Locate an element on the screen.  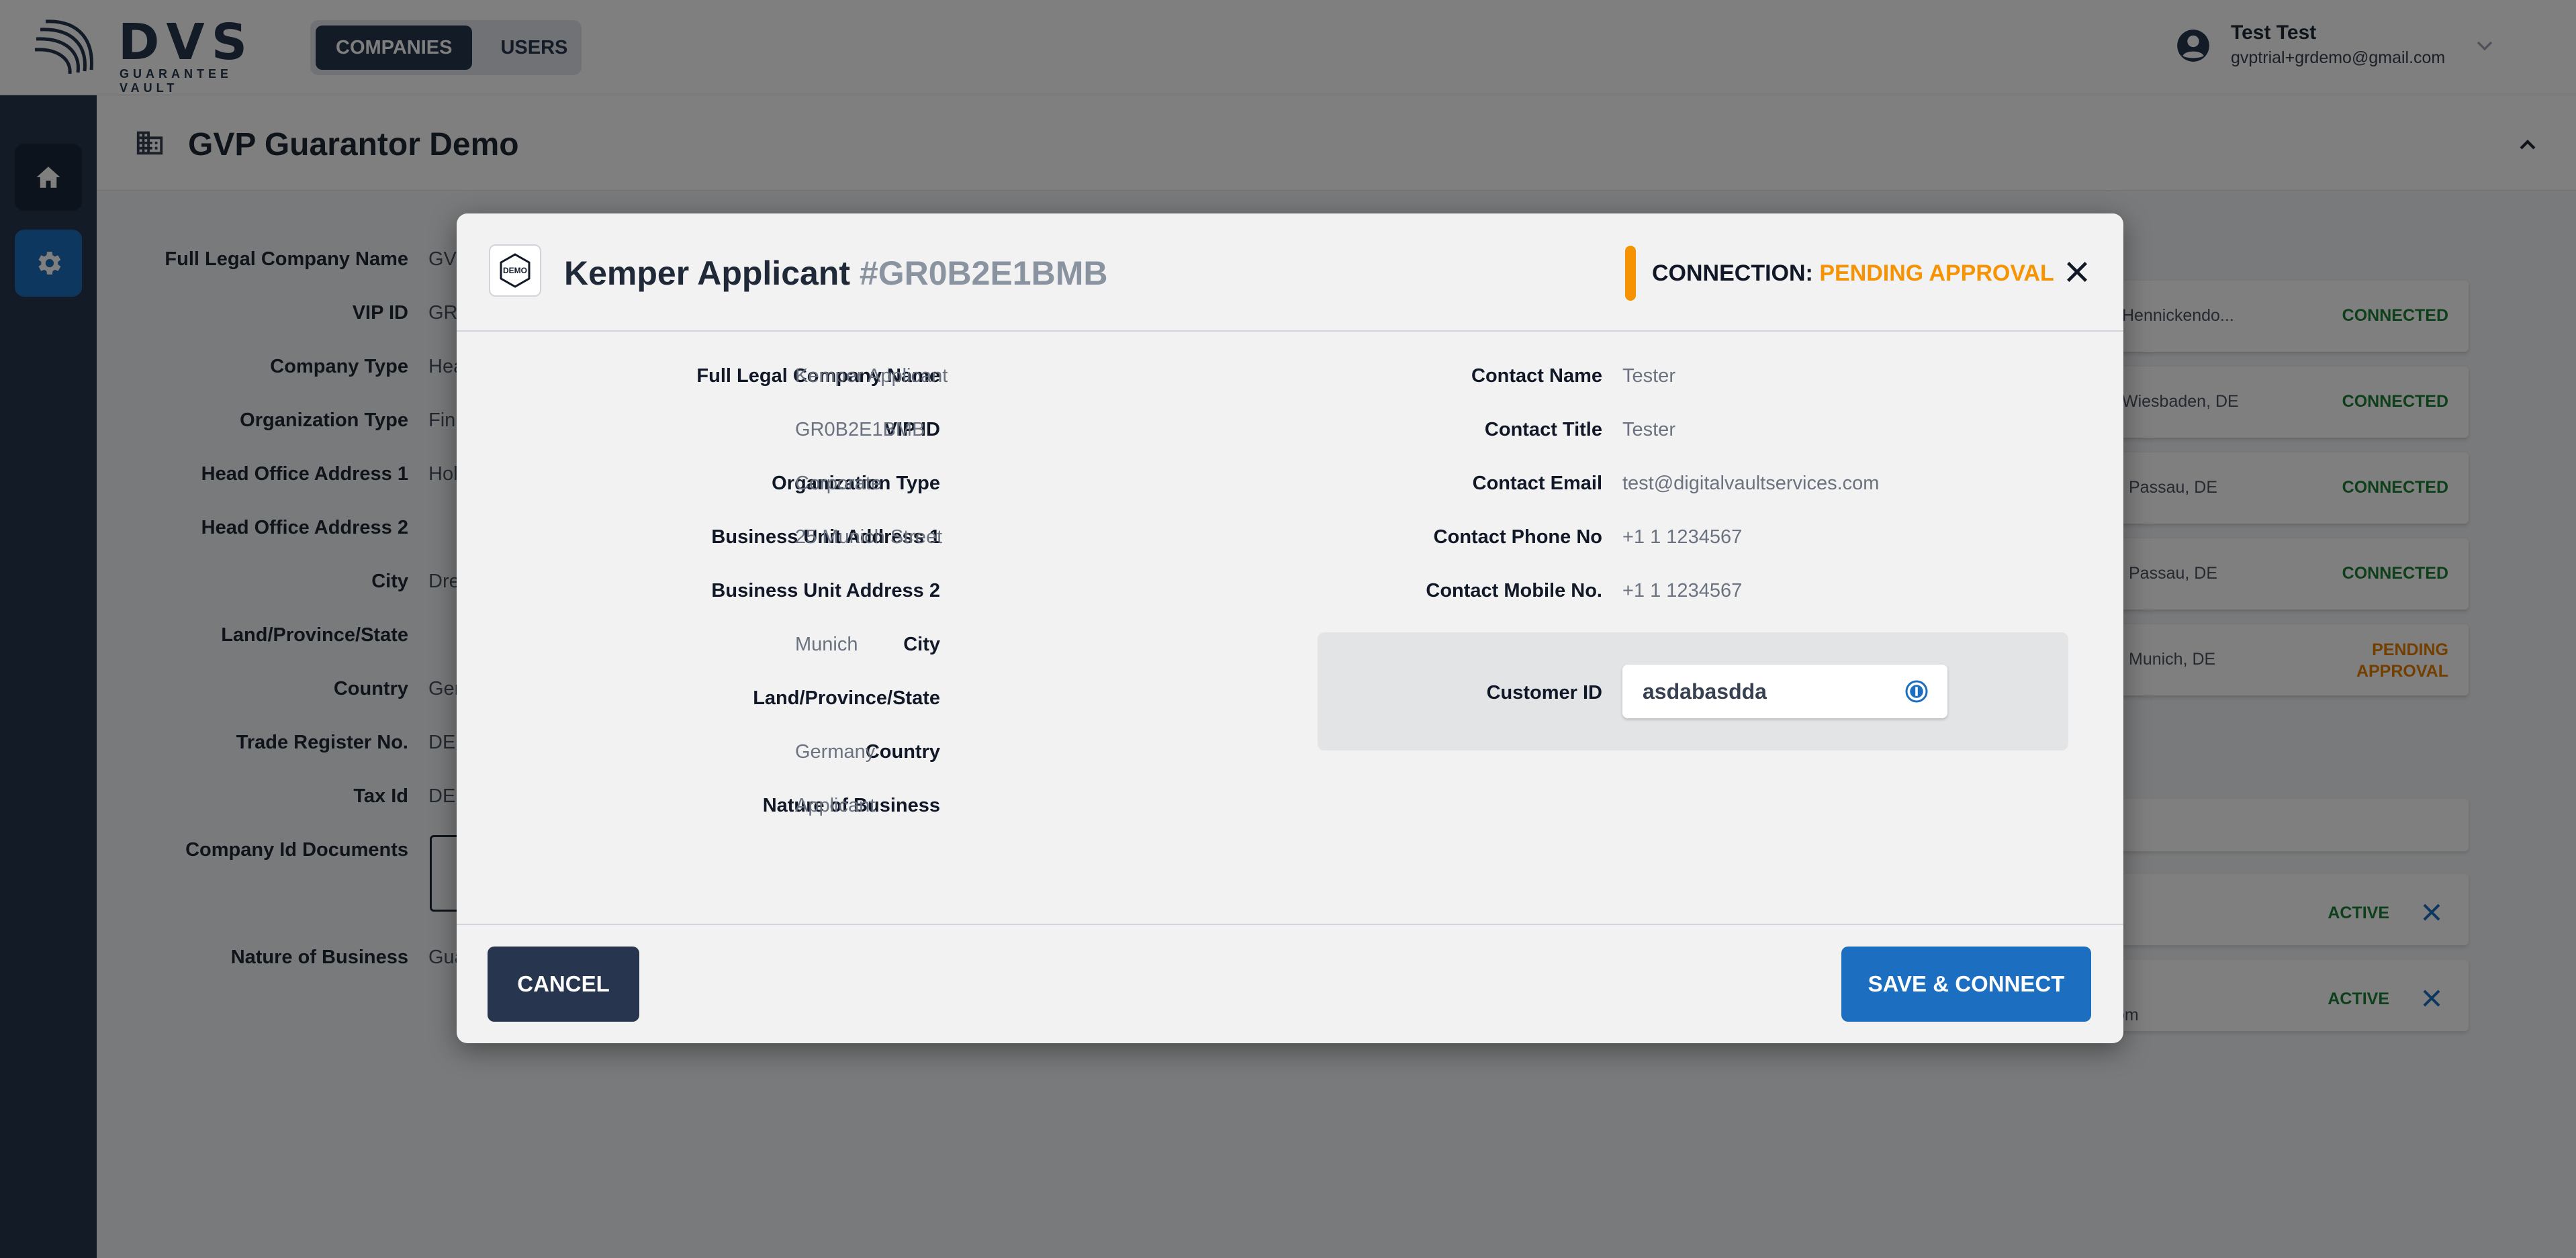
connection-status: CONNECTION: PENDING APPROVAL is located at coordinates (1853, 273).